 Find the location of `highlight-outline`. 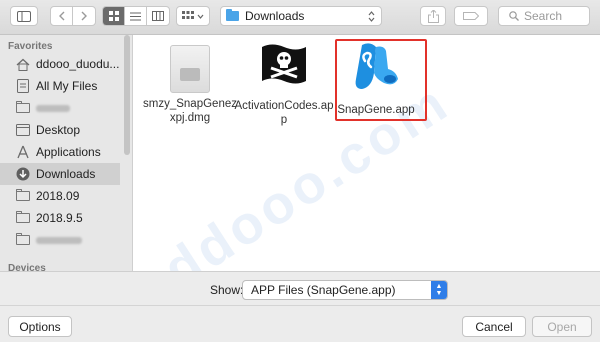

highlight-outline is located at coordinates (381, 80).